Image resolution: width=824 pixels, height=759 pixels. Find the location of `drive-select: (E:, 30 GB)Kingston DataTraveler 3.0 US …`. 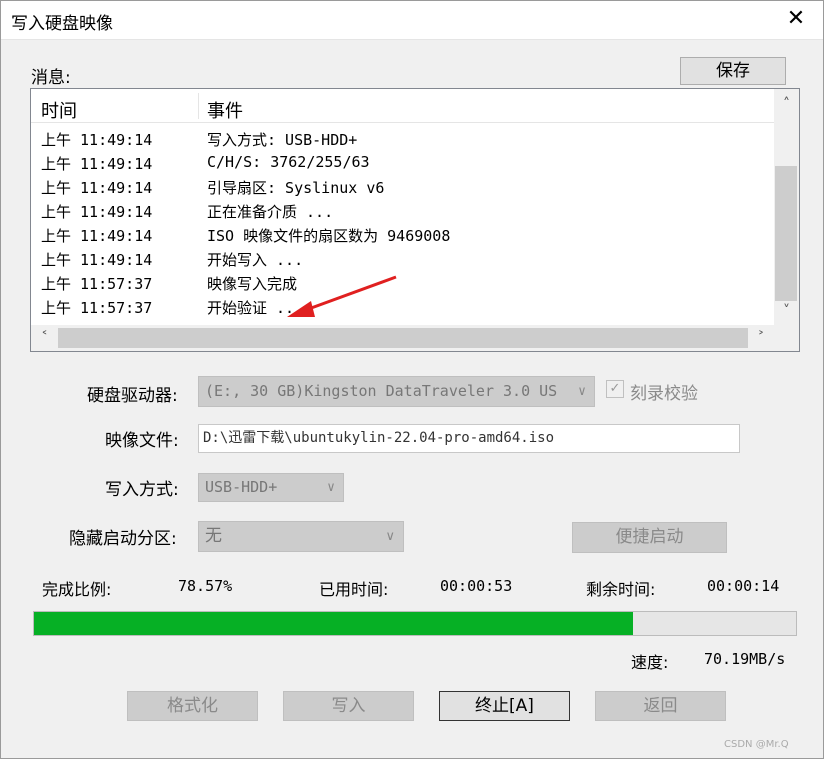

drive-select: (E:, 30 GB)Kingston DataTraveler 3.0 US … is located at coordinates (396, 391).